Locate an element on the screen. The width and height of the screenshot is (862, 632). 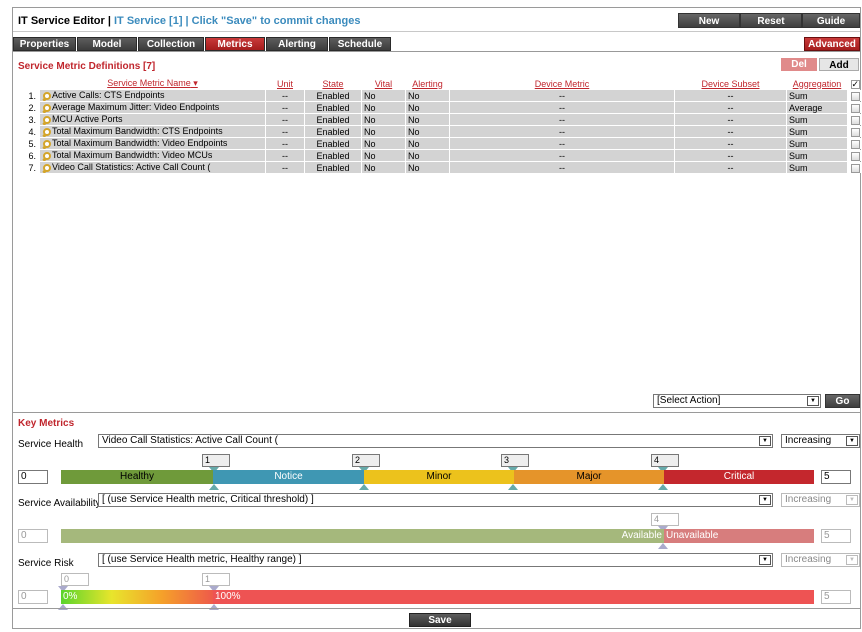
risk-marker-low: 0 is located at coordinates (75, 579).